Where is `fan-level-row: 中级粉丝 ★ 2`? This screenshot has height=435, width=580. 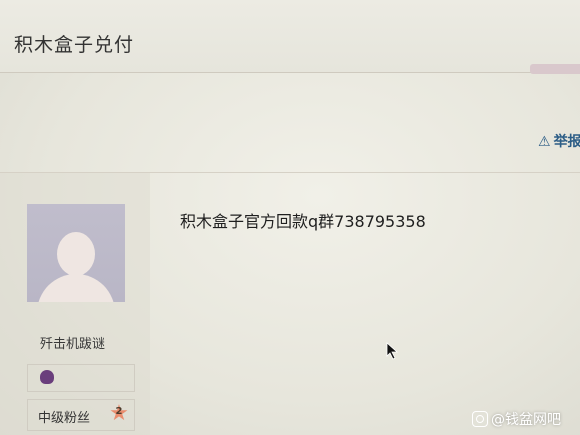 fan-level-row: 中级粉丝 ★ 2 is located at coordinates (81, 415).